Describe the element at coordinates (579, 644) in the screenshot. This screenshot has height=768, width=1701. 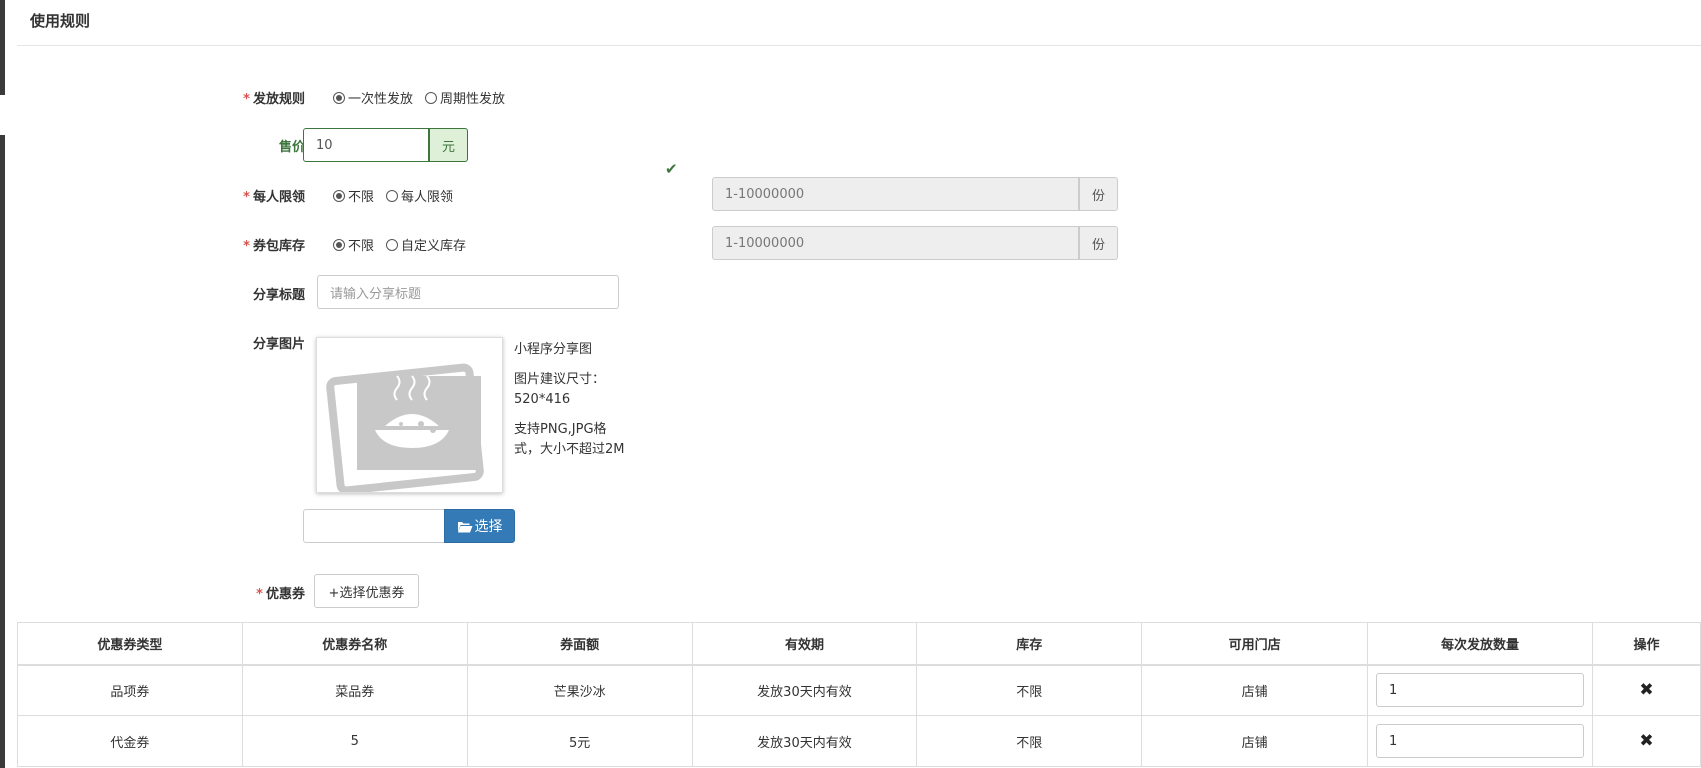
I see `column-header: 券面额` at that location.